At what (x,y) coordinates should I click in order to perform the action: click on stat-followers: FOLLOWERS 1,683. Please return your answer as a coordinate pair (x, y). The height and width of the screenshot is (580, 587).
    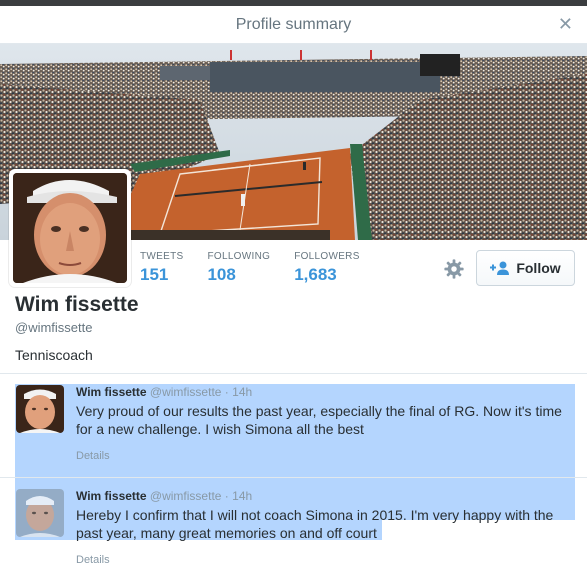
    Looking at the image, I should click on (327, 268).